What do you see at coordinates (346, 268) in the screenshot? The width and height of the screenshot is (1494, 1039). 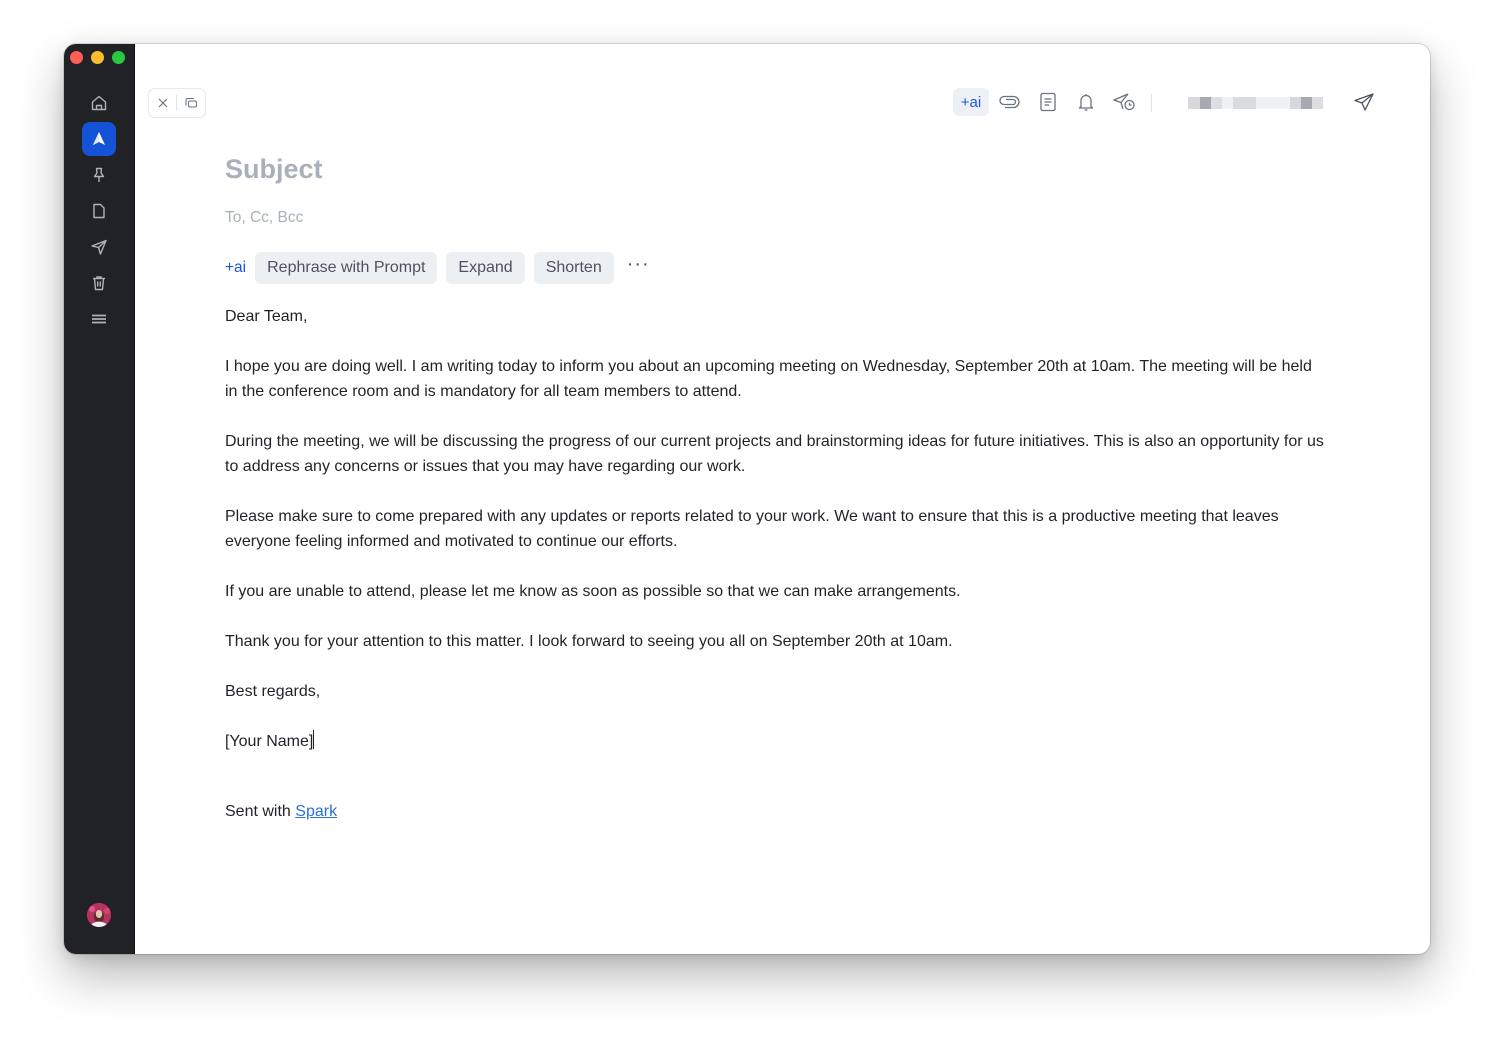 I see `rephrase-with-prompt-button: Rephrase with Prompt` at bounding box center [346, 268].